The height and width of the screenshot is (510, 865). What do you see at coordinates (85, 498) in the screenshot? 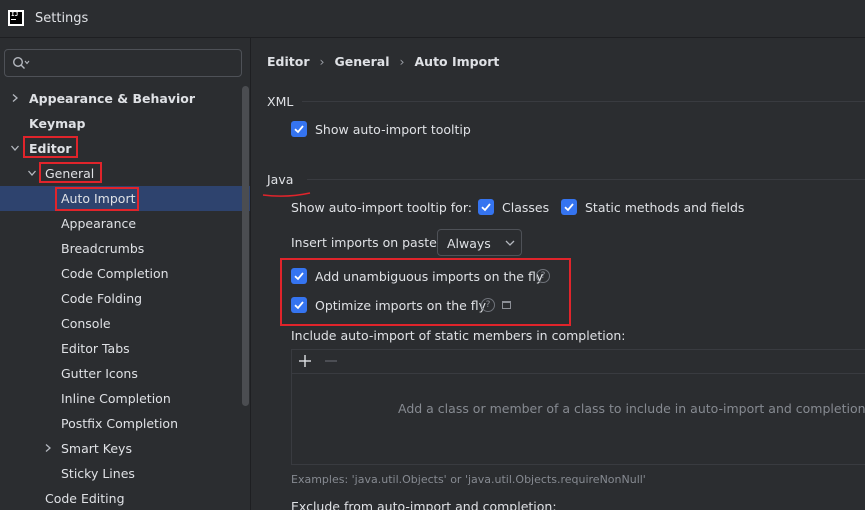
I see `tree-item-label: Code Editing` at bounding box center [85, 498].